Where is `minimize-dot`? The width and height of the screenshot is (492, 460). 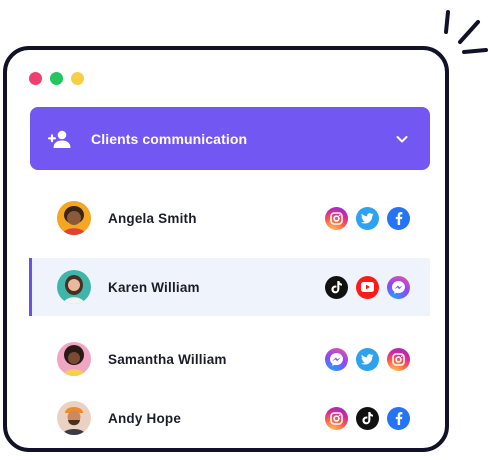
minimize-dot is located at coordinates (56, 78).